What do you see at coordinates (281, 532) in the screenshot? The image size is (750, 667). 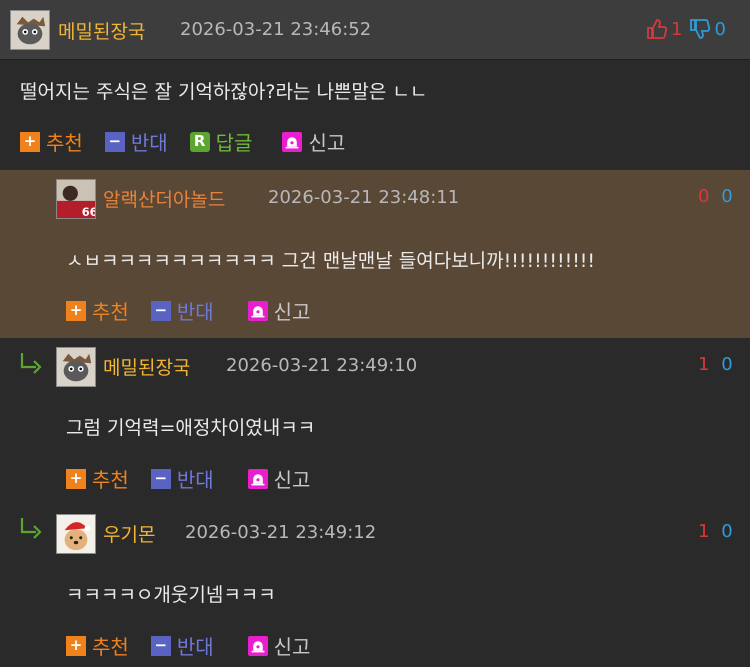 I see `comment-date: 2026-03-21 23:49:12` at bounding box center [281, 532].